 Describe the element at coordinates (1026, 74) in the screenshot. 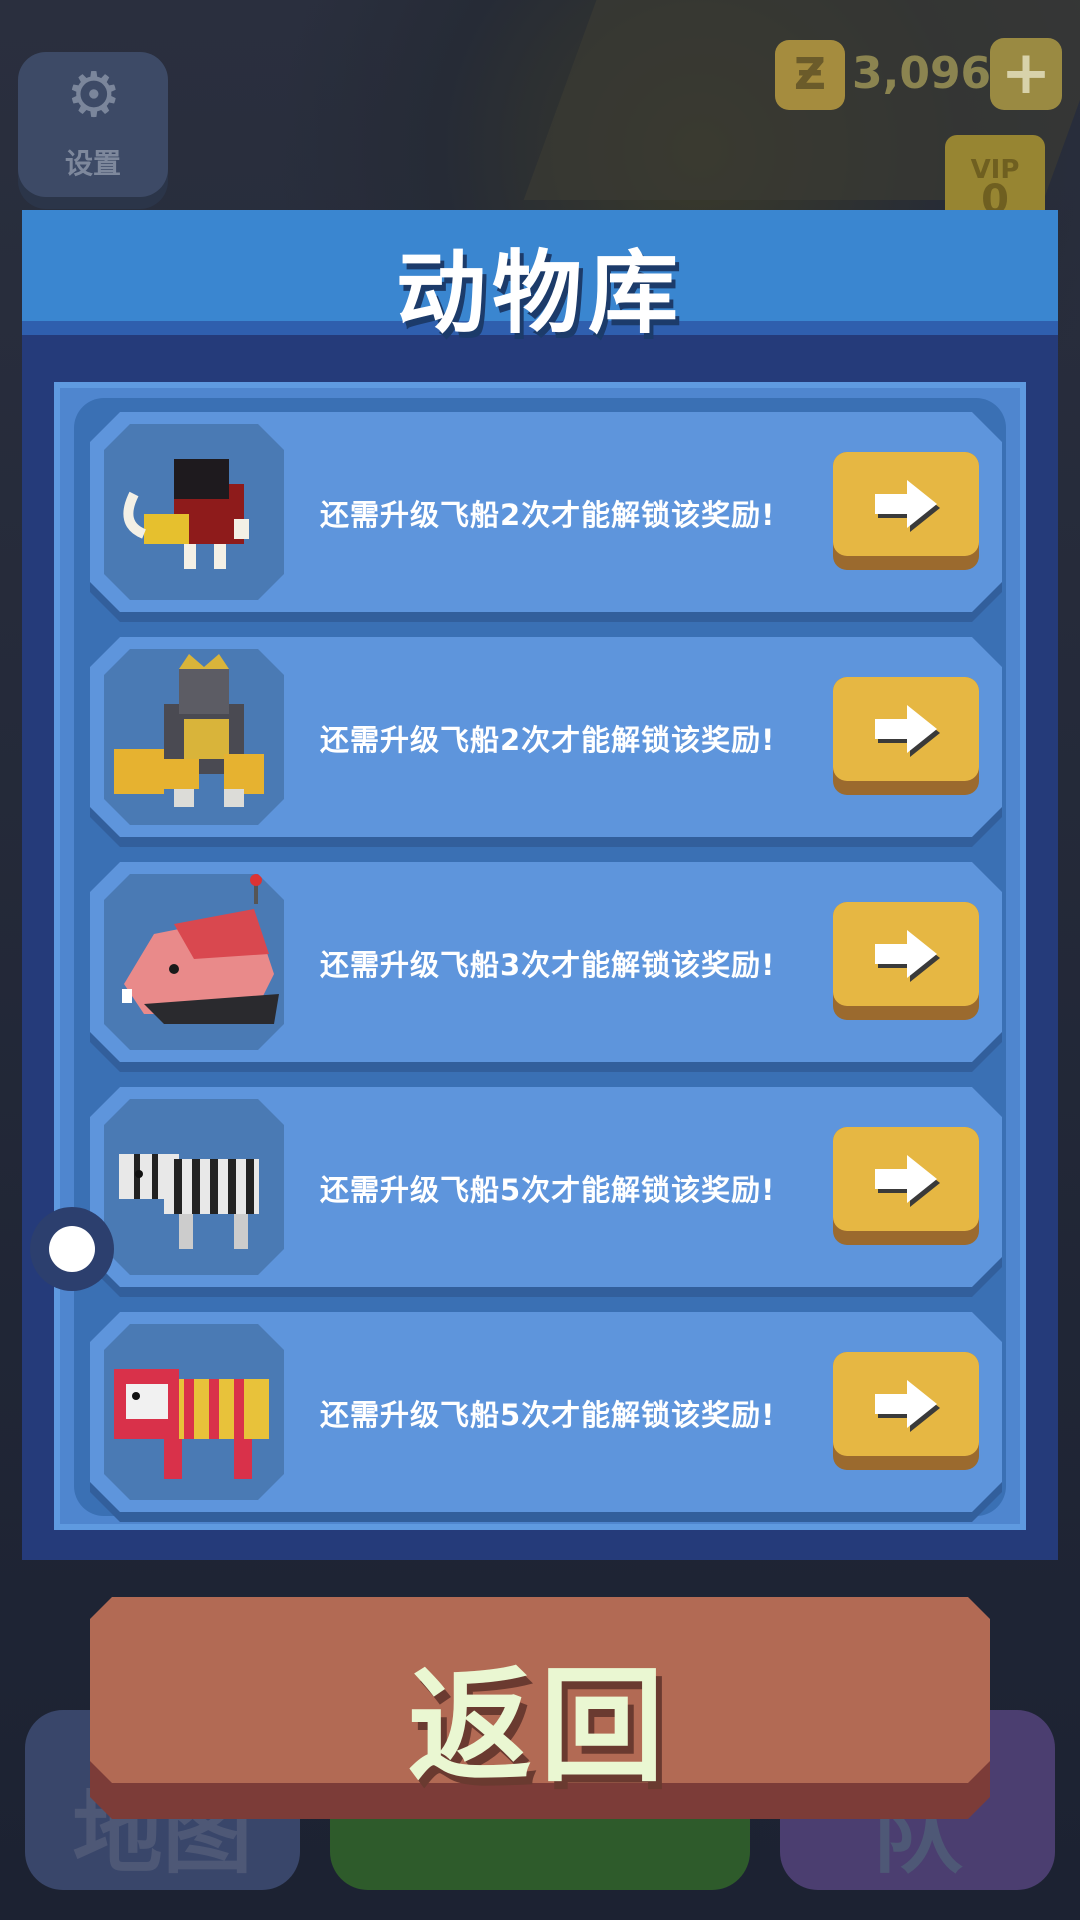

I see `add-currency-button: +` at that location.